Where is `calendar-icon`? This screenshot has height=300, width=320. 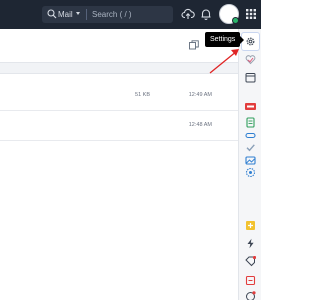 calendar-icon is located at coordinates (250, 77).